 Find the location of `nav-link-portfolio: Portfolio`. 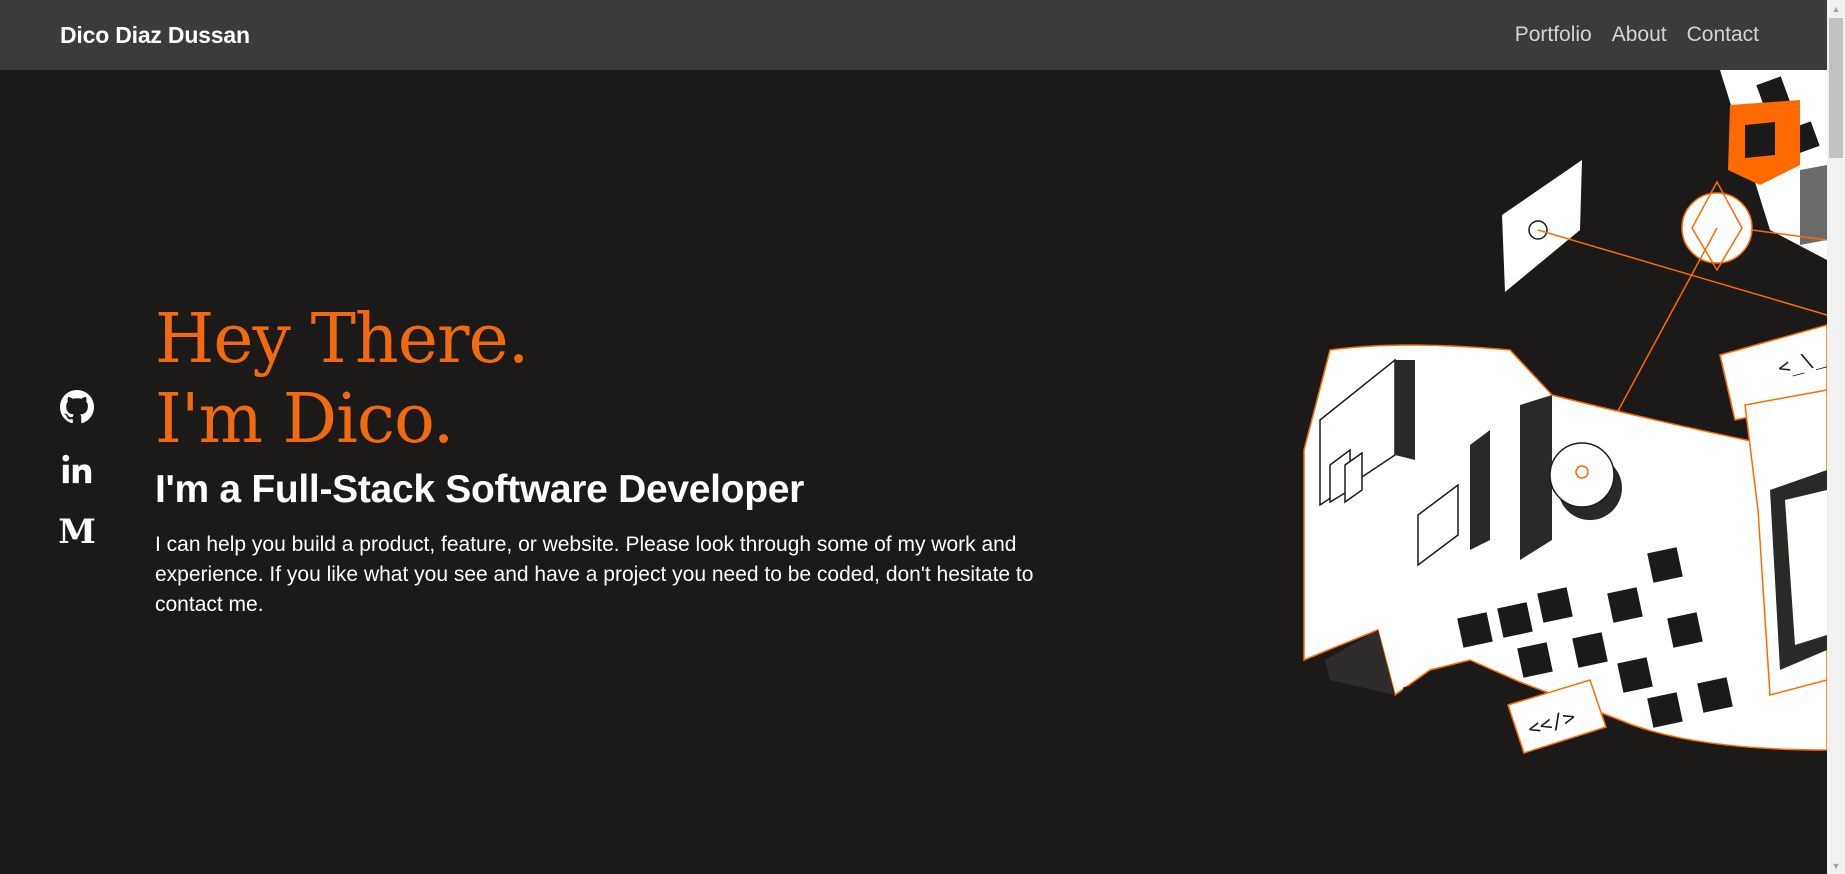

nav-link-portfolio: Portfolio is located at coordinates (1553, 35).